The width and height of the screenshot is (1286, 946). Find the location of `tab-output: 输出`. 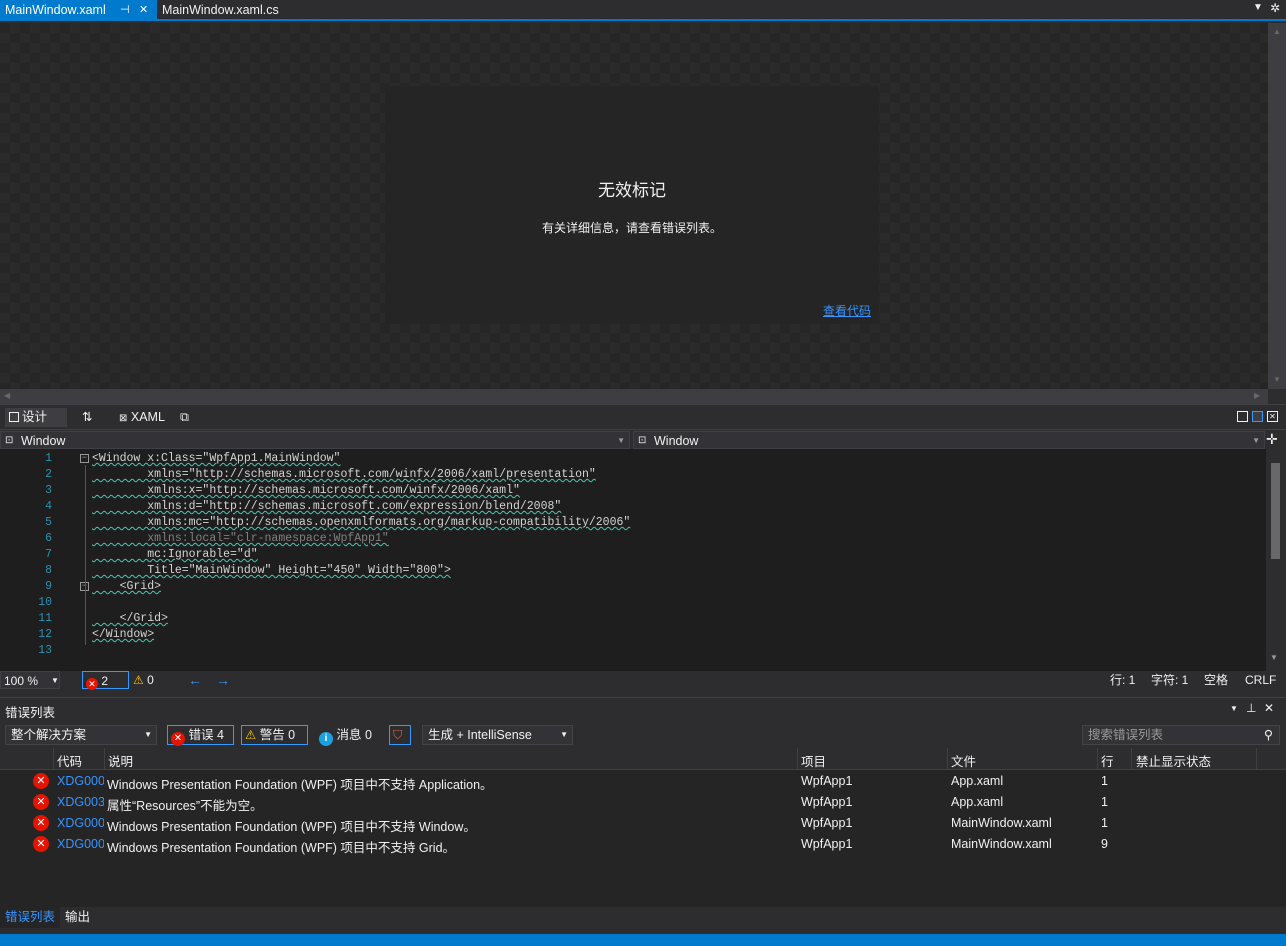

tab-output: 输出 is located at coordinates (77, 917).